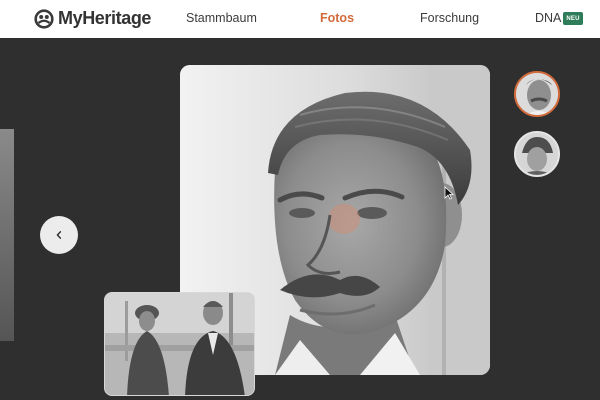 Image resolution: width=600 pixels, height=400 pixels. Describe the element at coordinates (548, 18) in the screenshot. I see `nav-dna: DNA` at that location.